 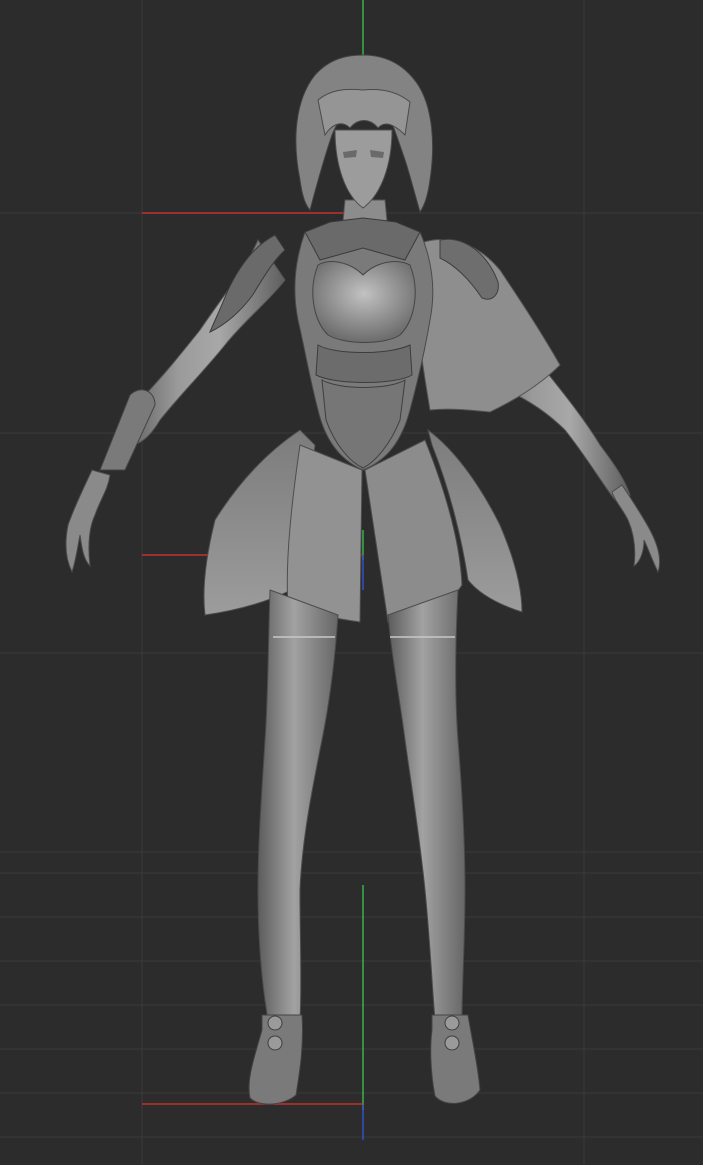 What do you see at coordinates (363, 169) in the screenshot?
I see `face` at bounding box center [363, 169].